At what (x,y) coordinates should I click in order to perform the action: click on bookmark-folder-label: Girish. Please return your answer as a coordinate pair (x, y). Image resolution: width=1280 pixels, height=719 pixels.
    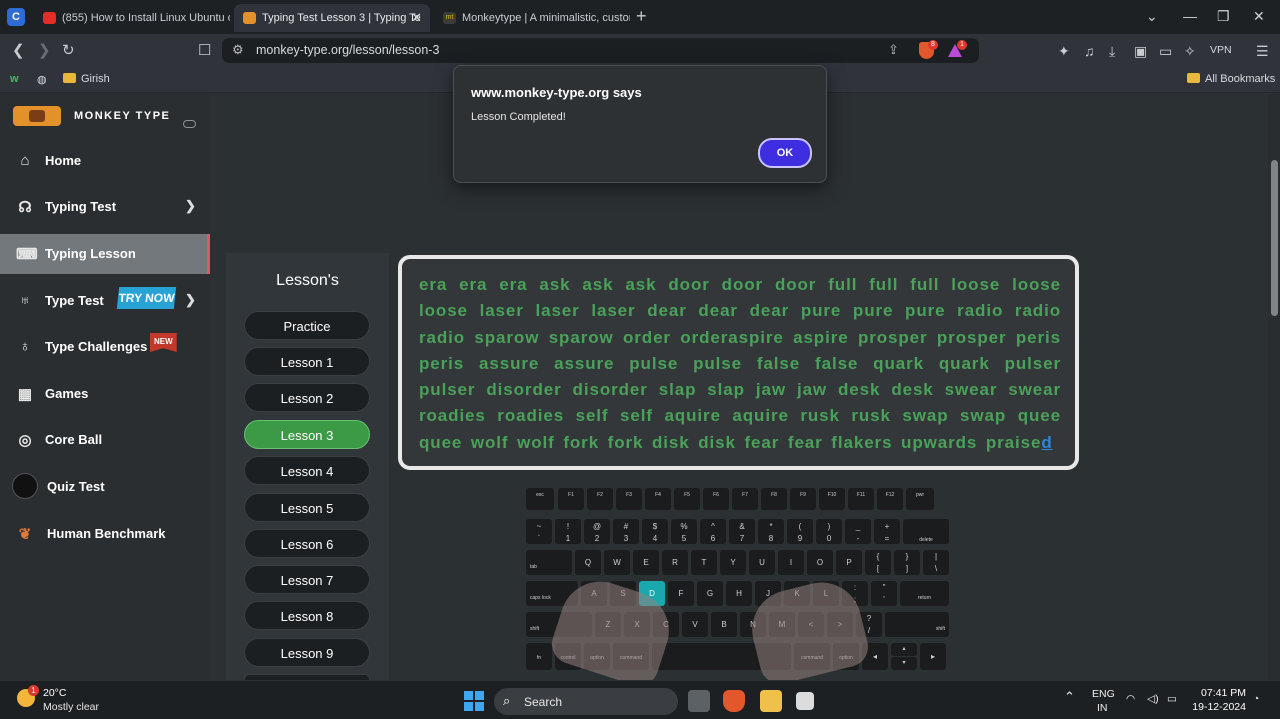
    Looking at the image, I should click on (95, 79).